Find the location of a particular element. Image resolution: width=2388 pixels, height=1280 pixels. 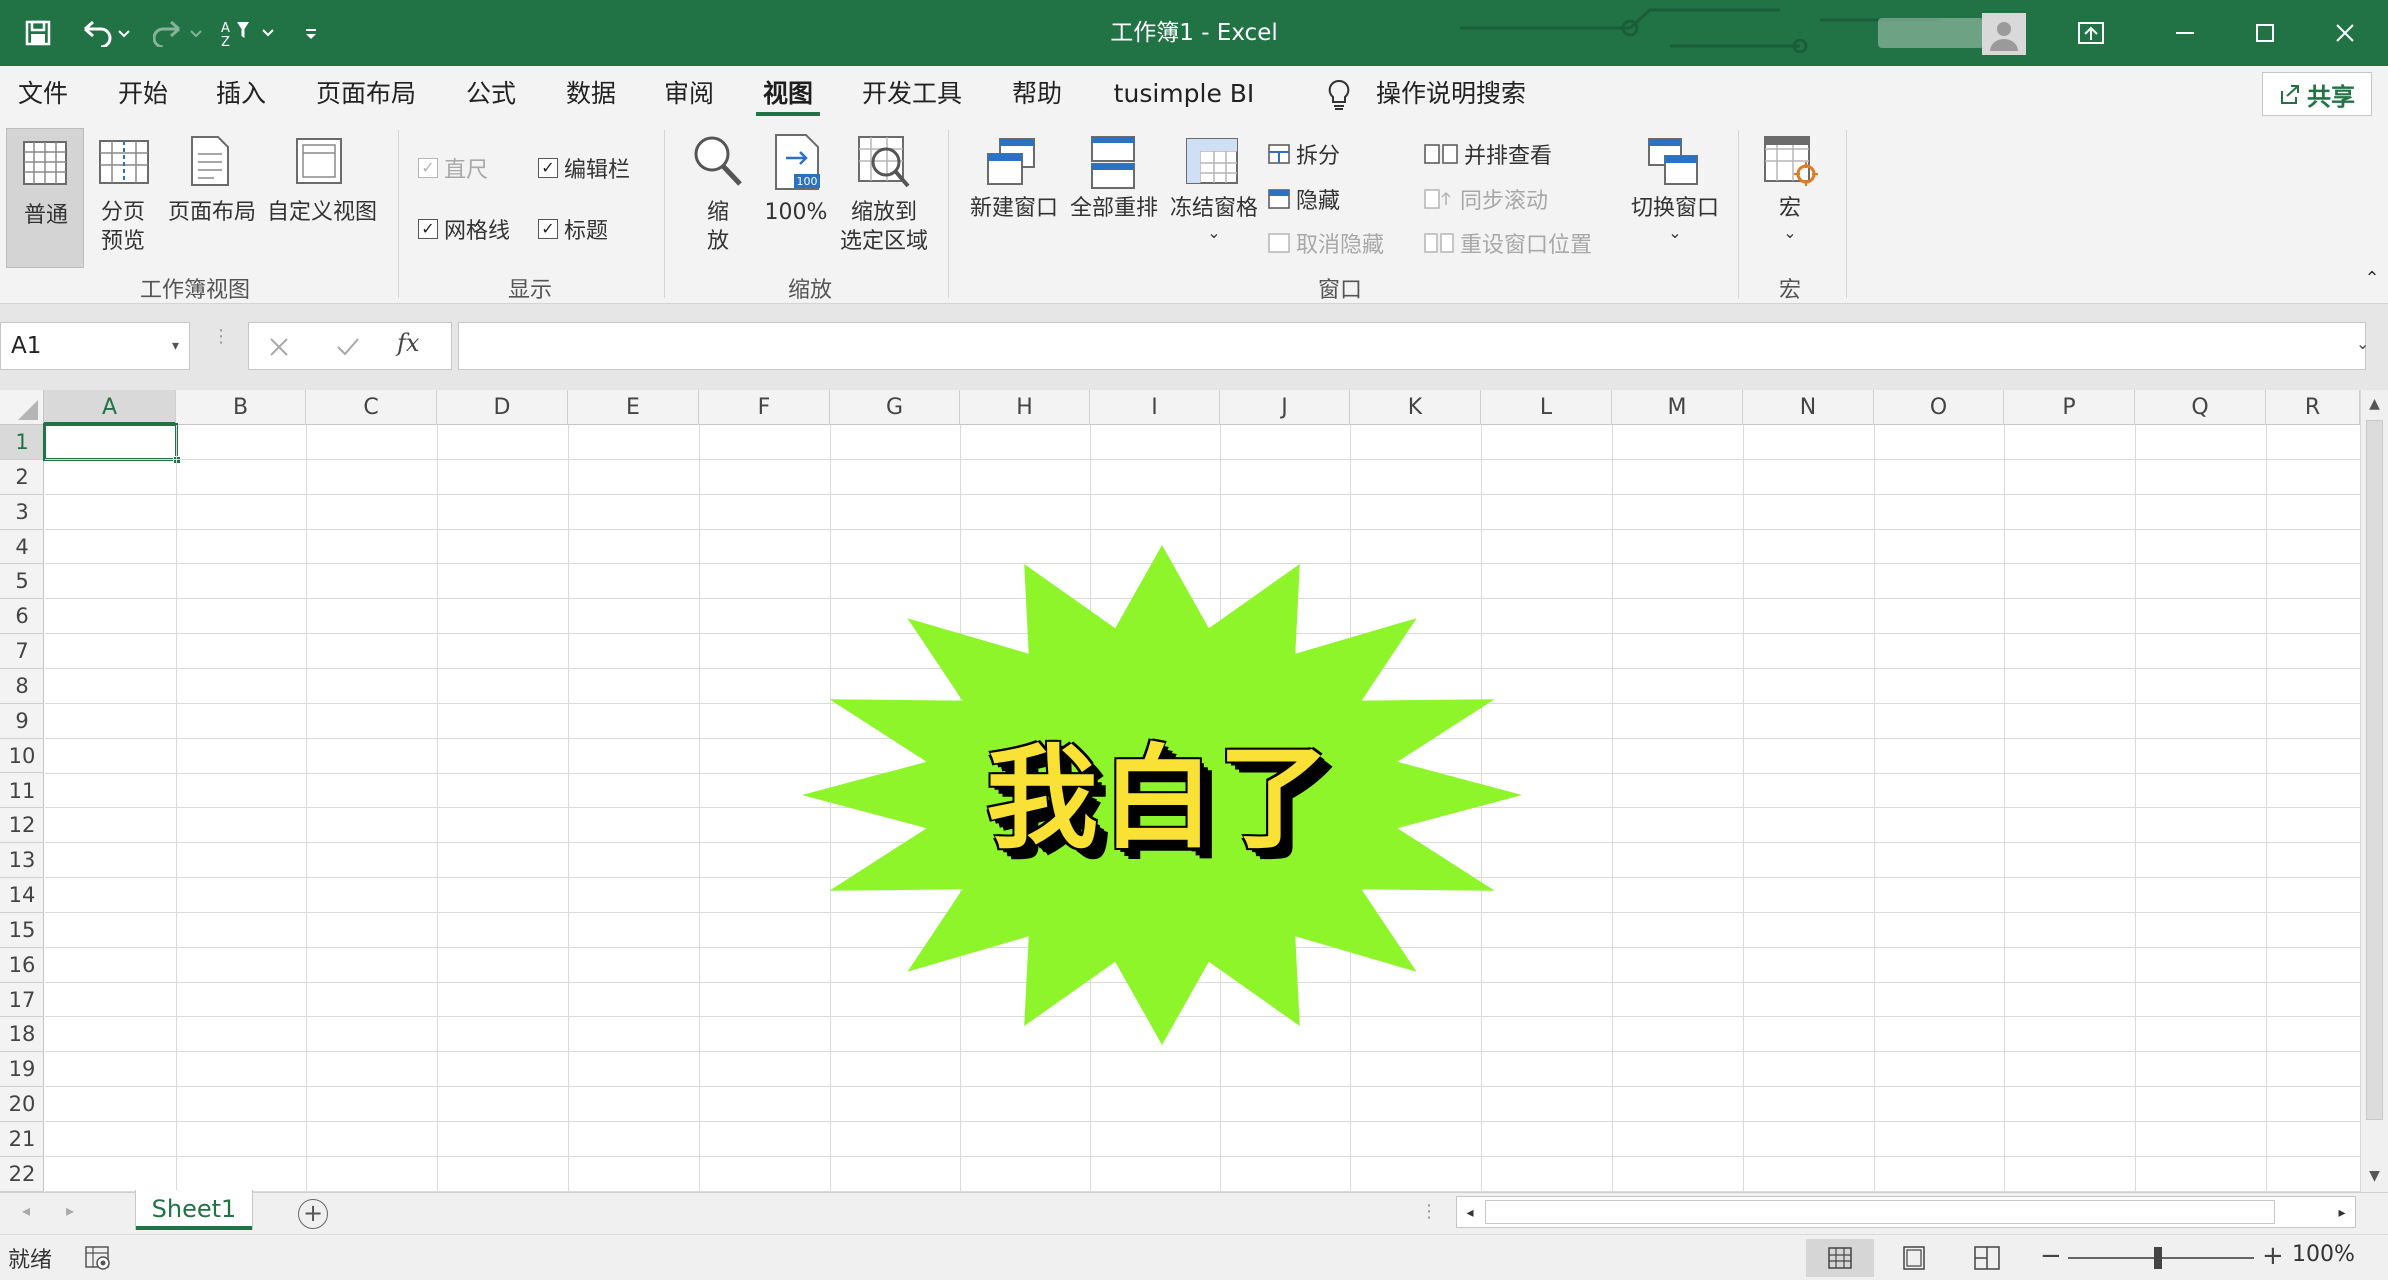

row-header-18: 18 is located at coordinates (22, 1035).